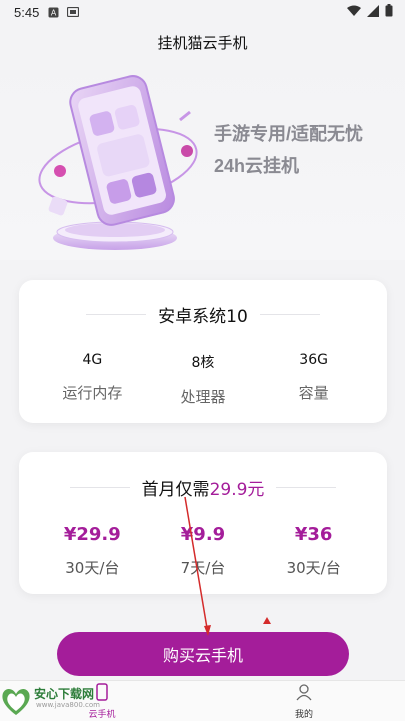 The image size is (405, 721). I want to click on buy-cloud-phone-button: 购买云手机, so click(203, 654).